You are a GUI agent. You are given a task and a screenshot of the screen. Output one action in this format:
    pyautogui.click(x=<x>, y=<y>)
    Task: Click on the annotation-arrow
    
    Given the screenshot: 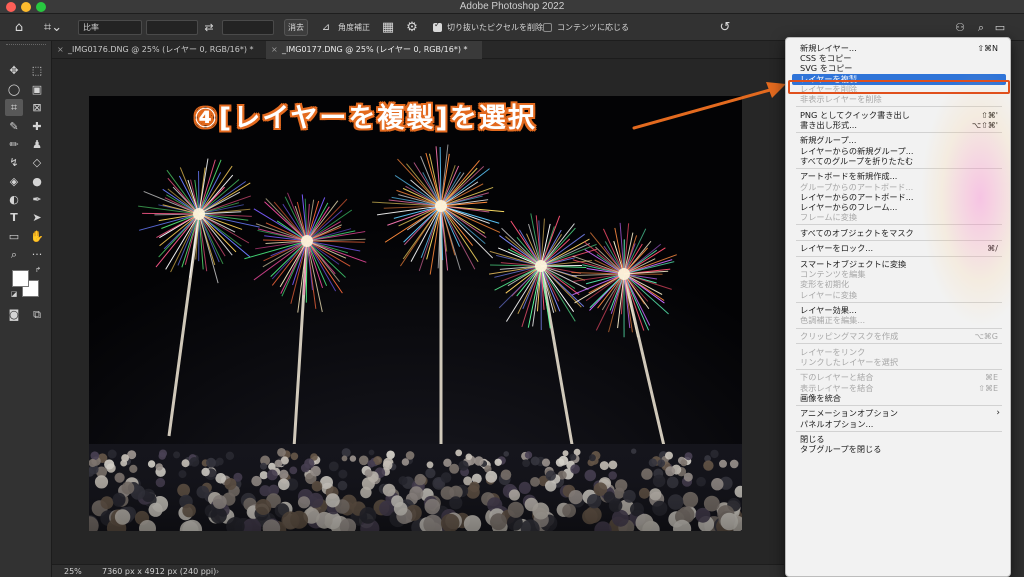 What is the action you would take?
    pyautogui.click(x=709, y=106)
    